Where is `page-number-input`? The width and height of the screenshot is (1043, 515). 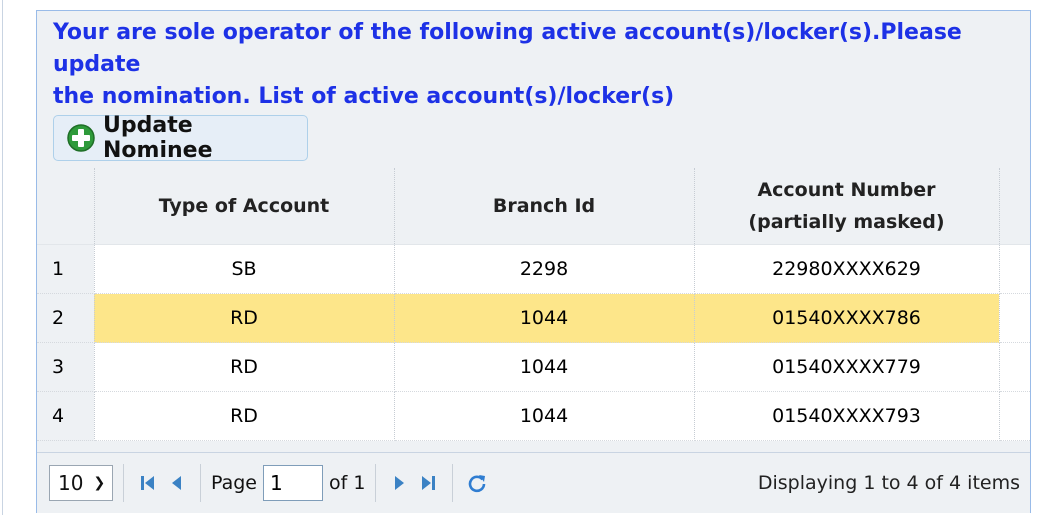
page-number-input is located at coordinates (293, 483).